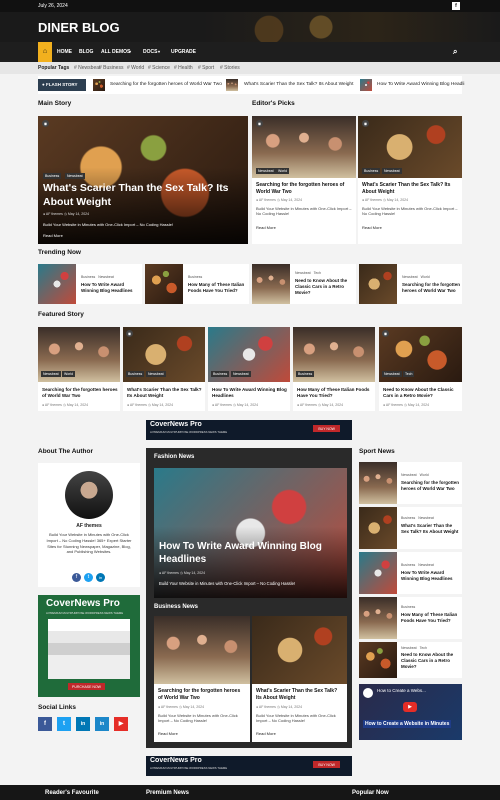 This screenshot has width=500, height=800. Describe the element at coordinates (79, 27) in the screenshot. I see `site-title: DINER BLOG` at that location.